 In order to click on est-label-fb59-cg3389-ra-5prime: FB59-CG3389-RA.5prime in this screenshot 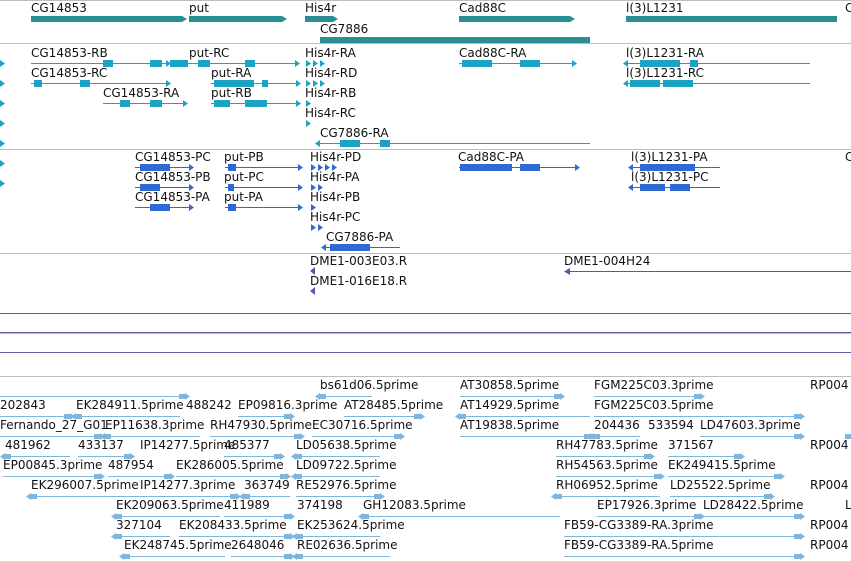, I will do `click(639, 545)`.